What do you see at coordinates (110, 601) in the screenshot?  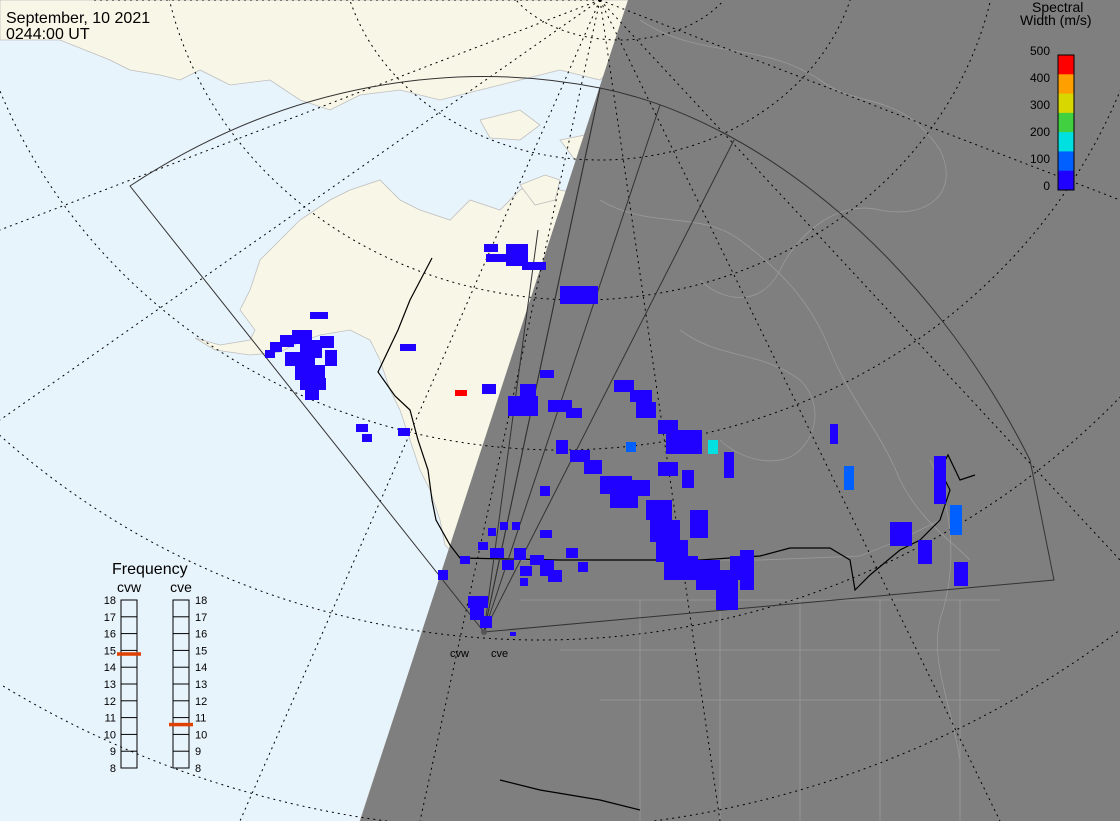 I see `frequency-scale-label: 18` at bounding box center [110, 601].